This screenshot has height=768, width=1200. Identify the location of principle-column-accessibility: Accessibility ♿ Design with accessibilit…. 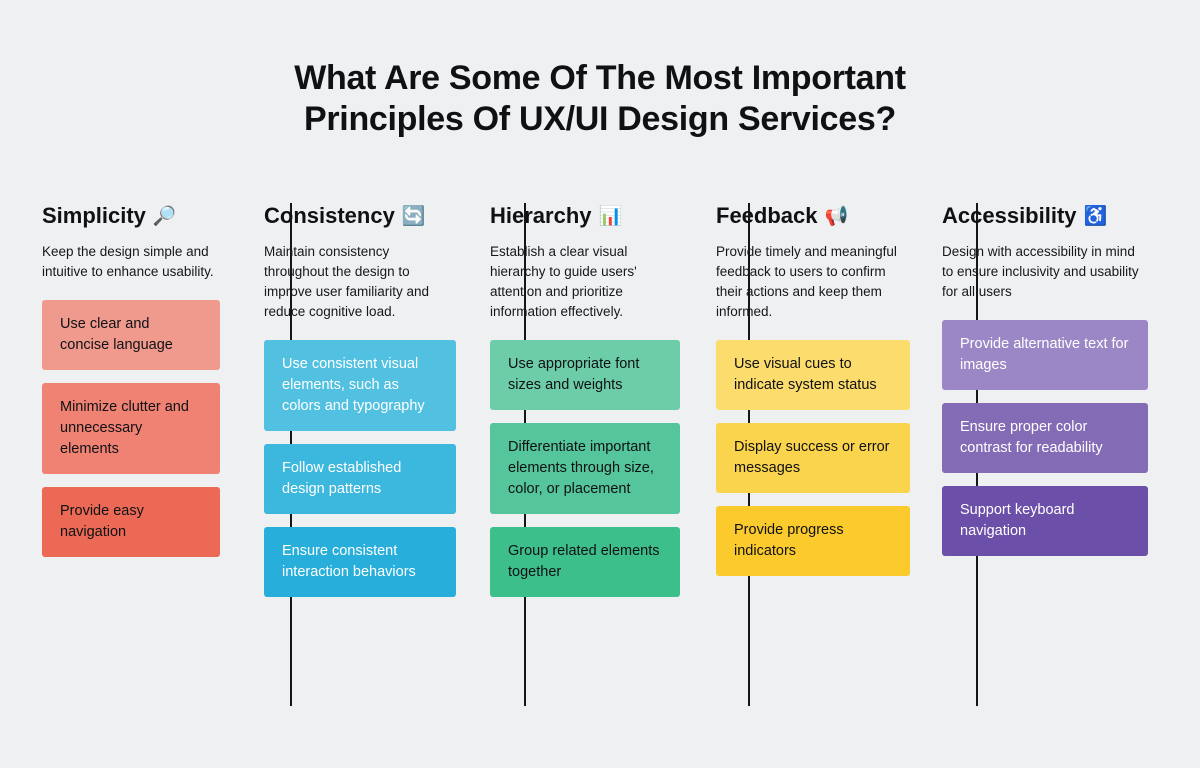
(1041, 379).